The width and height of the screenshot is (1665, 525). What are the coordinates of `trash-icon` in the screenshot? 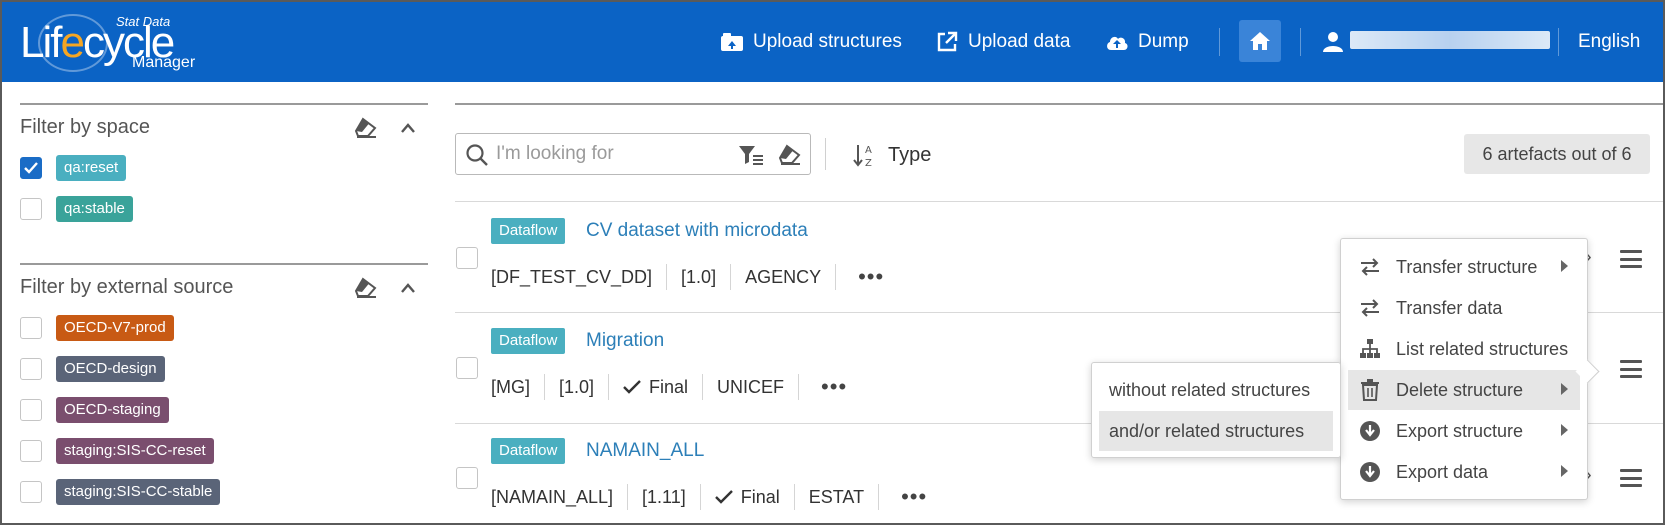 It's located at (1370, 390).